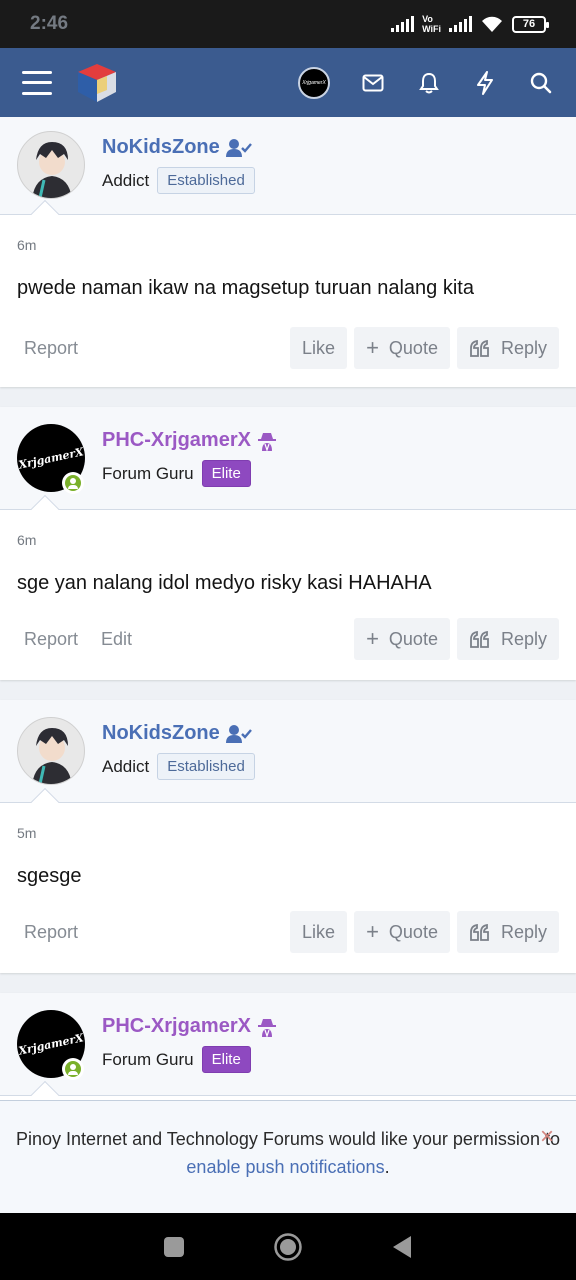 The width and height of the screenshot is (576, 1280). What do you see at coordinates (530, 24) in the screenshot?
I see `battery-icon: 76` at bounding box center [530, 24].